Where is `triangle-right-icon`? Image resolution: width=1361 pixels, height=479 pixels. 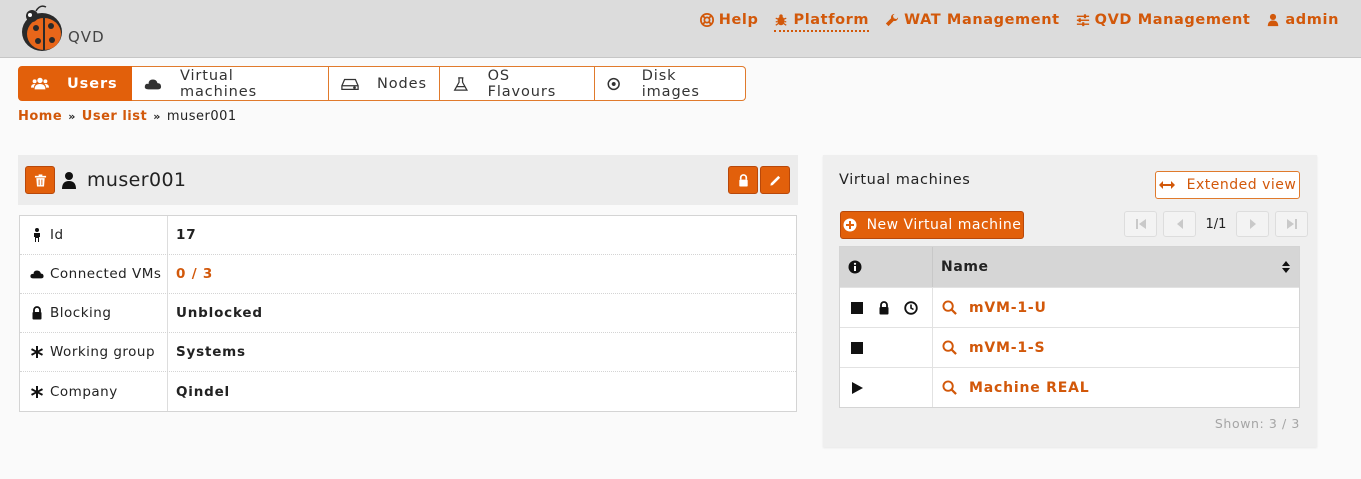
triangle-right-icon is located at coordinates (1252, 224).